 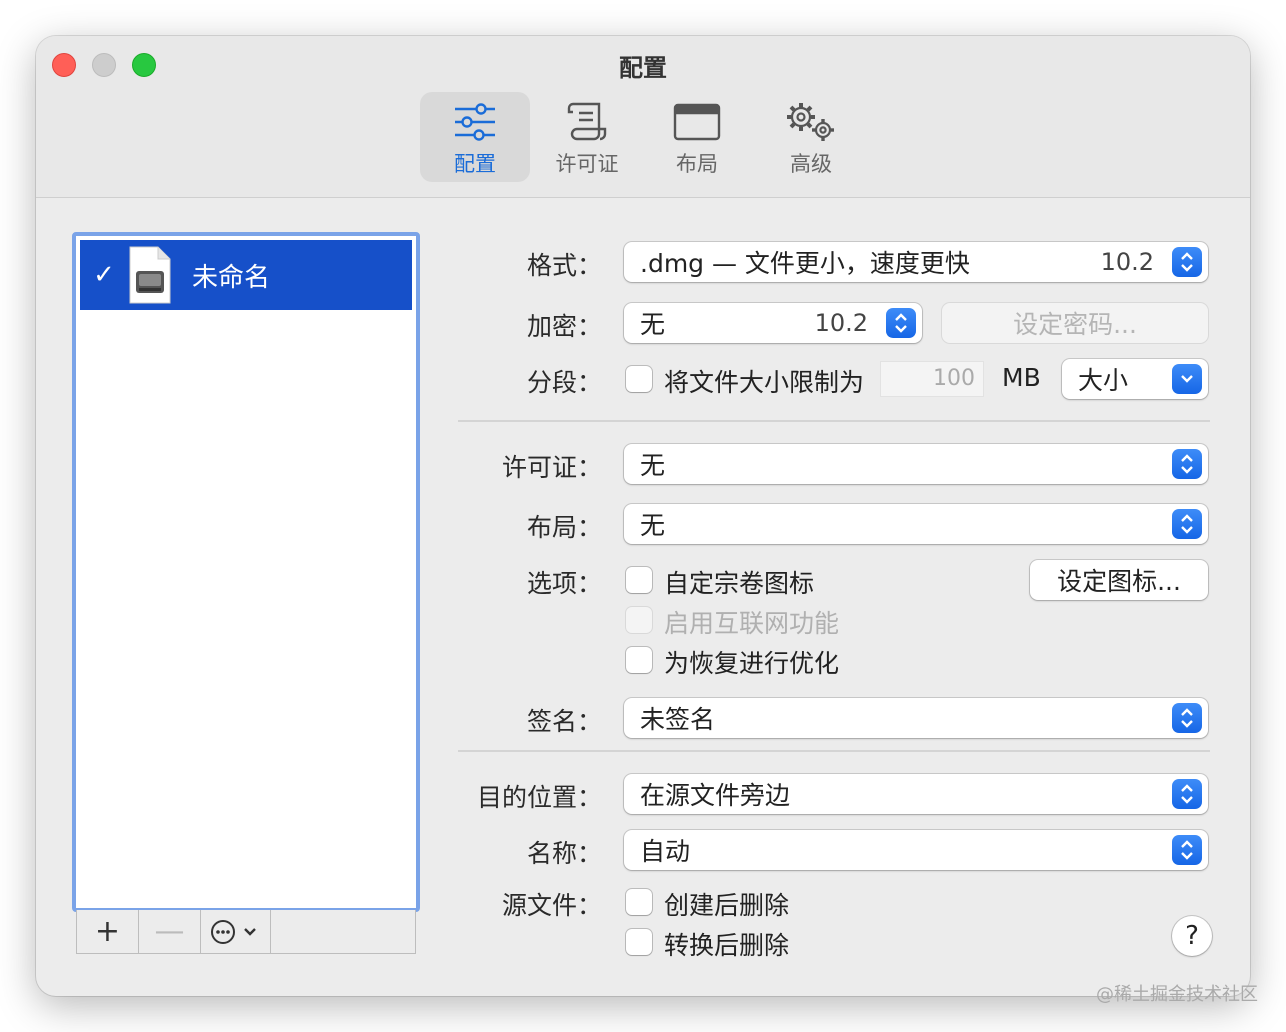 I want to click on signing-label: 签名：, so click(x=564, y=721).